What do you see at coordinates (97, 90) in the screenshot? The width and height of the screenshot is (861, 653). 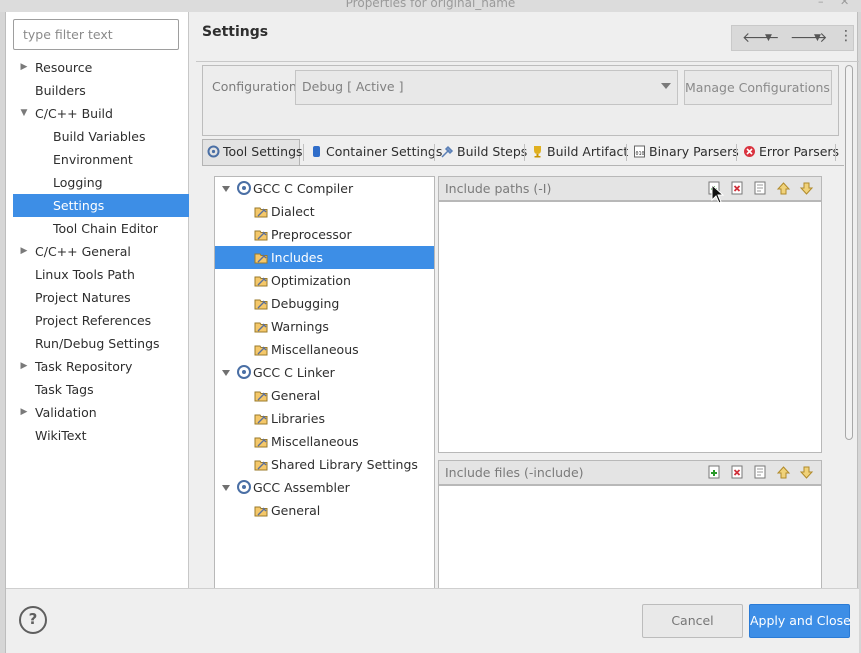 I see `nav-item: Builders` at bounding box center [97, 90].